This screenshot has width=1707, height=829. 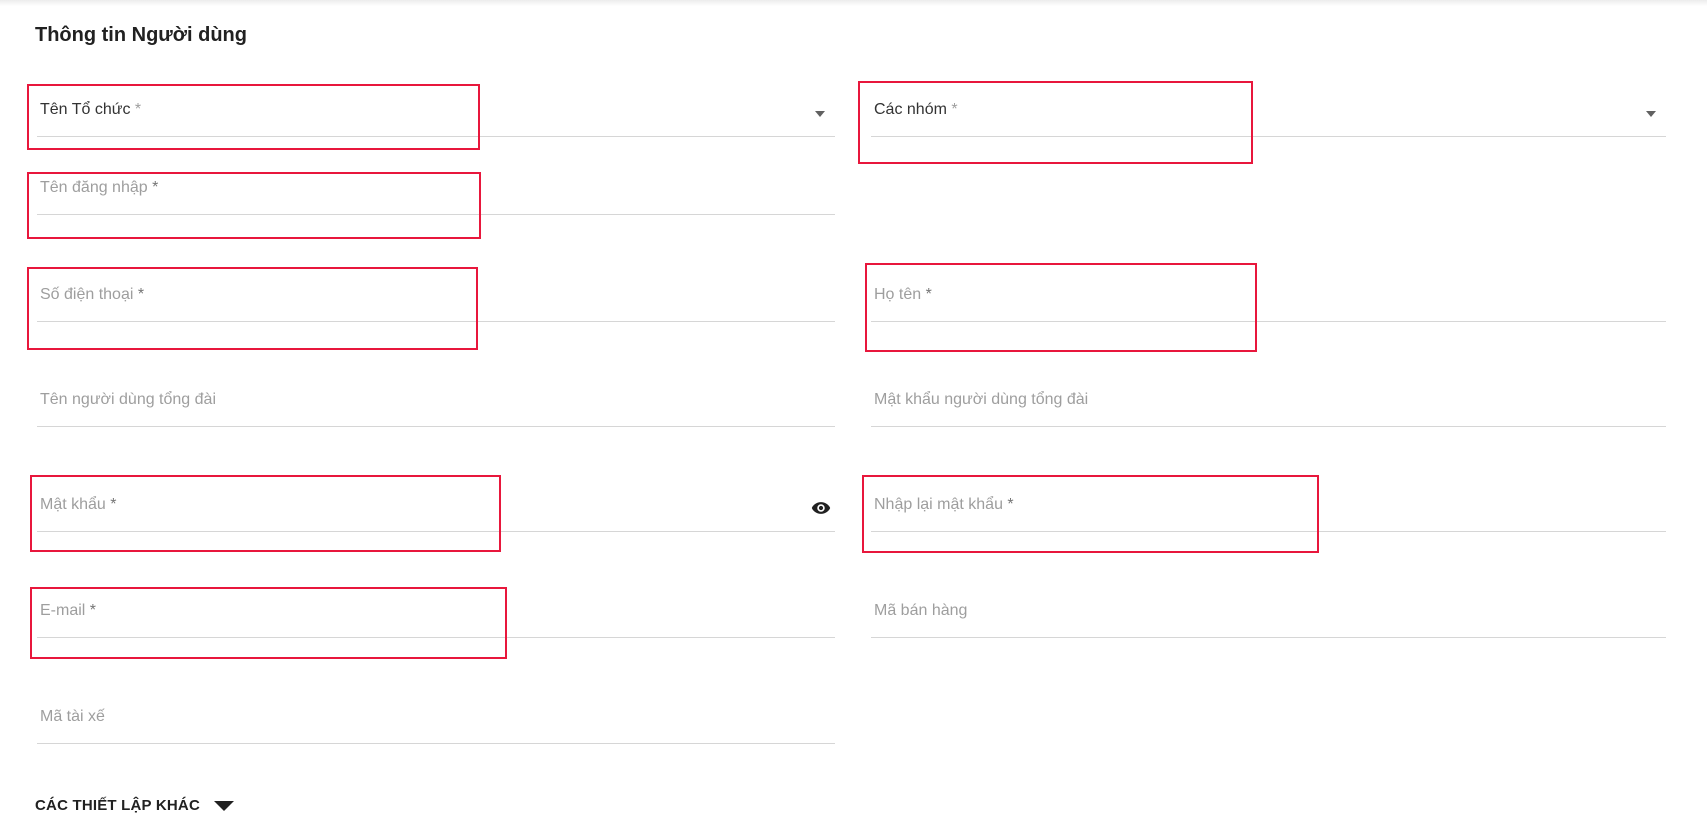 What do you see at coordinates (436, 614) in the screenshot?
I see `email-field: E-mail *` at bounding box center [436, 614].